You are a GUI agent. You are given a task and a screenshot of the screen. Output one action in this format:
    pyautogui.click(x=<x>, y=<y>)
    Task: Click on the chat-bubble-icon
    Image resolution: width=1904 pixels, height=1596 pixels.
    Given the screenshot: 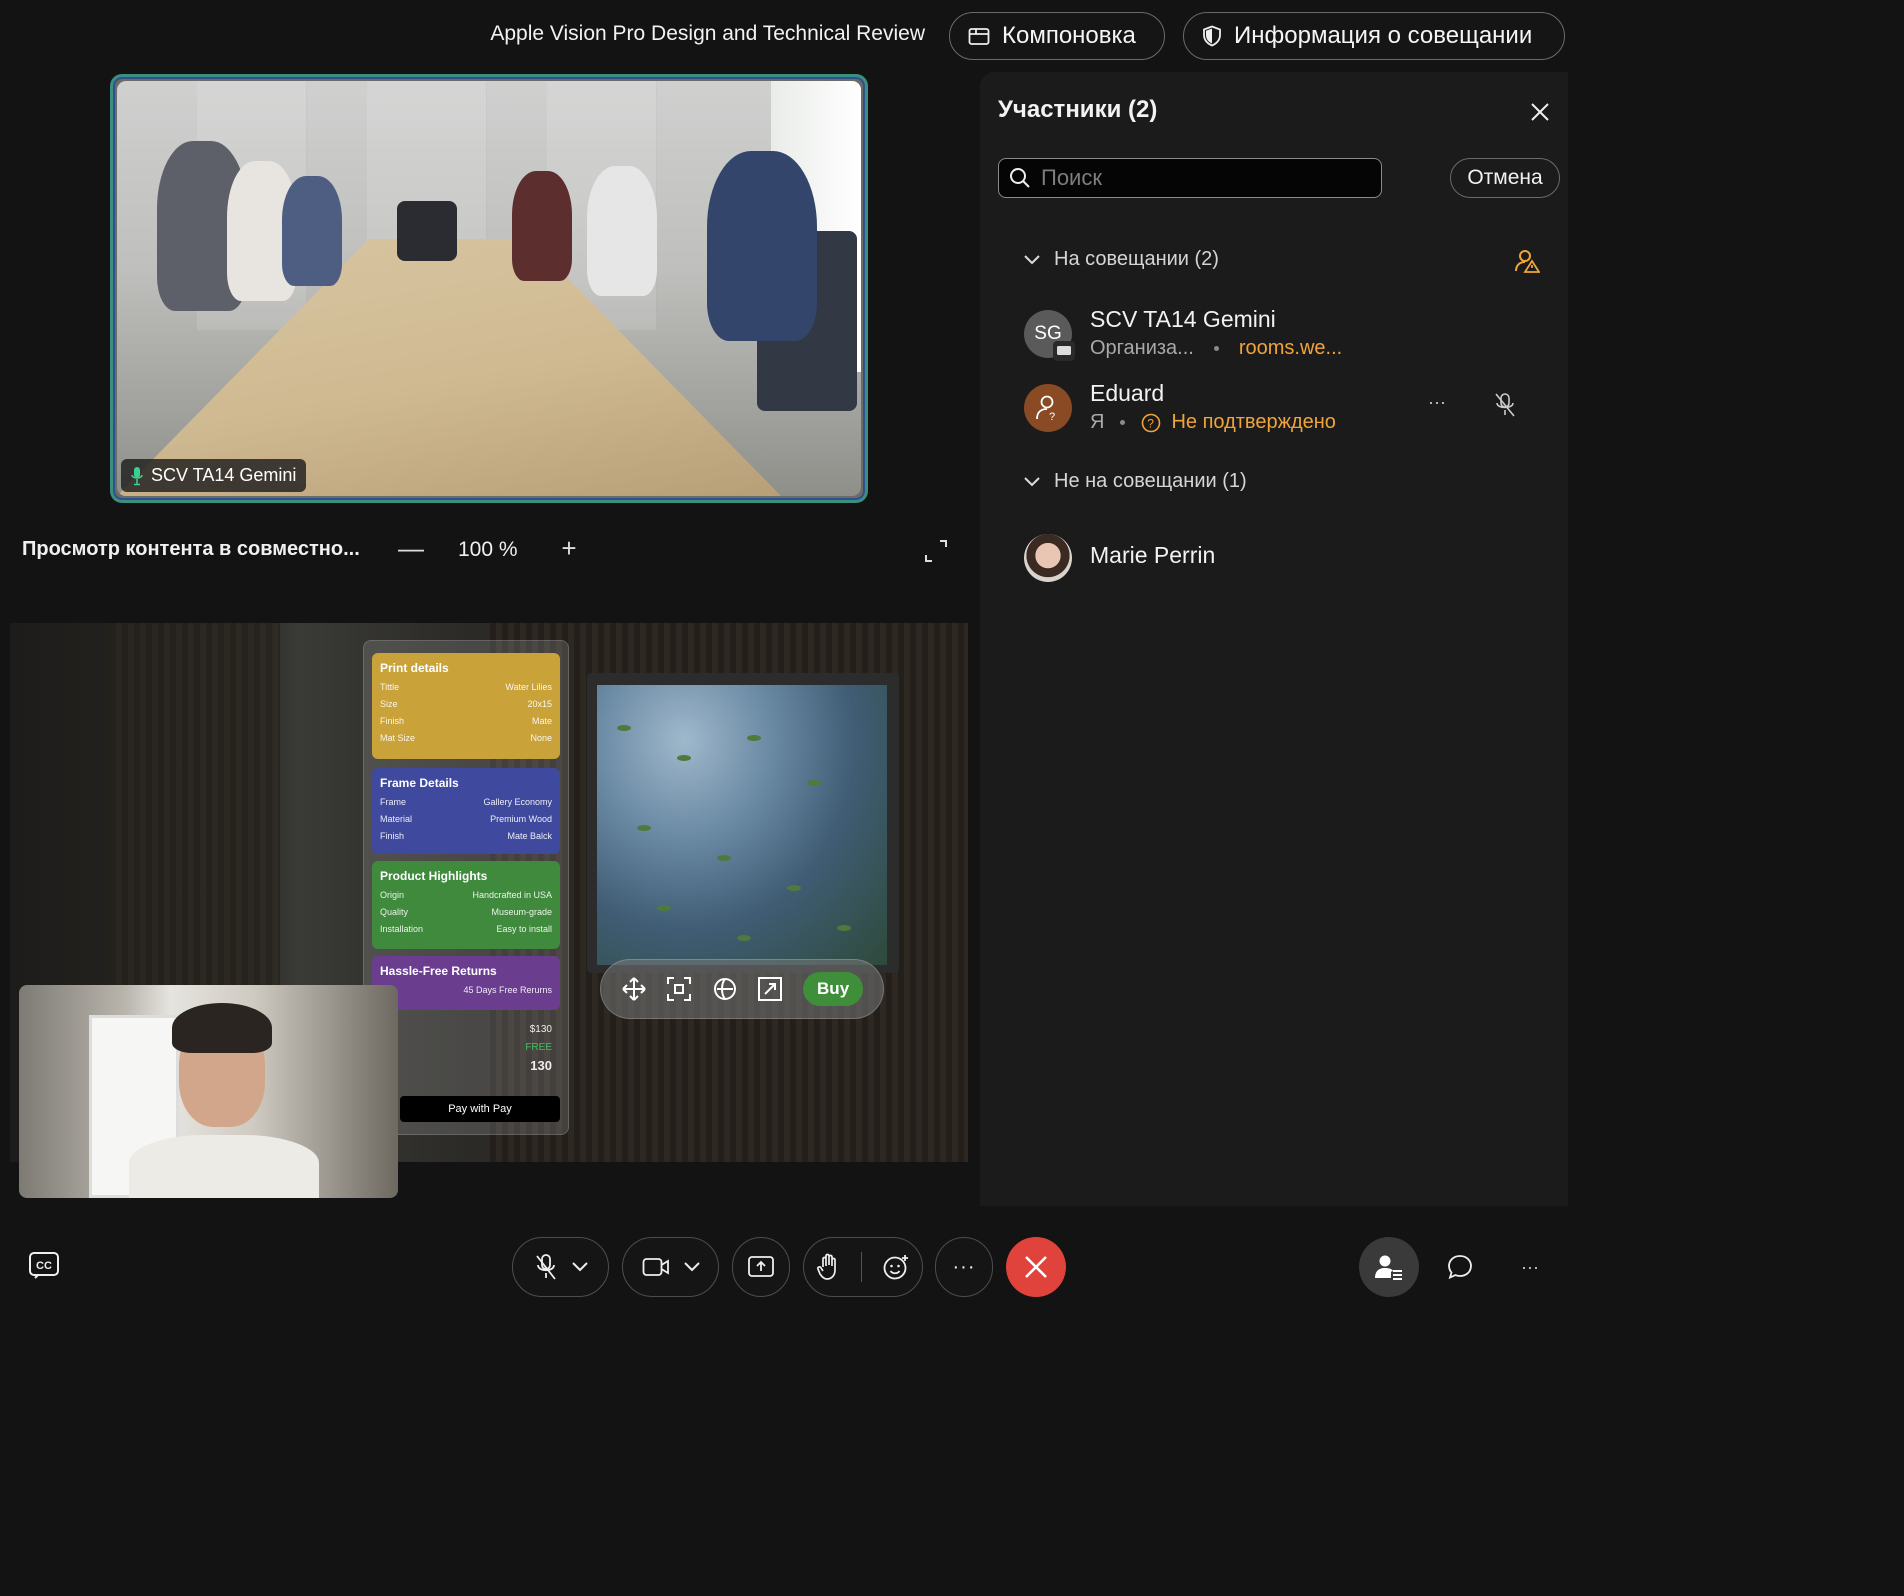 What is the action you would take?
    pyautogui.click(x=1460, y=1267)
    